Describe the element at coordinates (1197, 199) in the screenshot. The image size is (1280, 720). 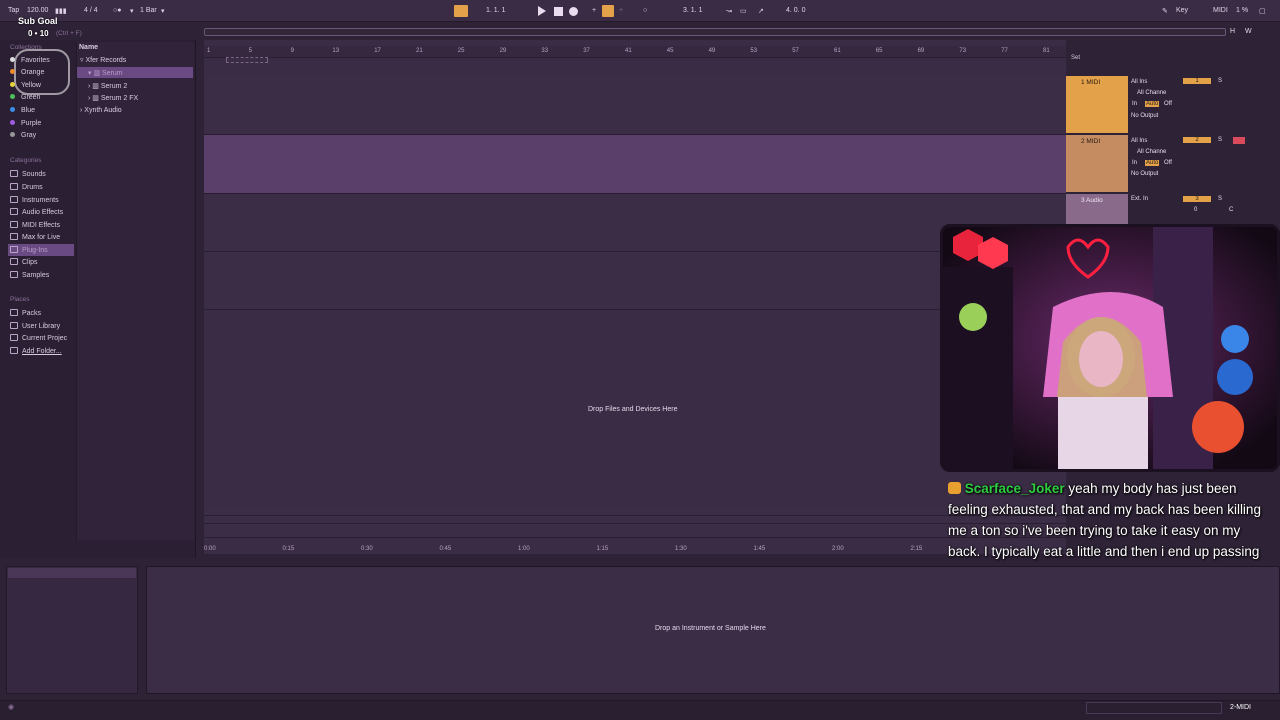
I see `track3-activator: 3` at that location.